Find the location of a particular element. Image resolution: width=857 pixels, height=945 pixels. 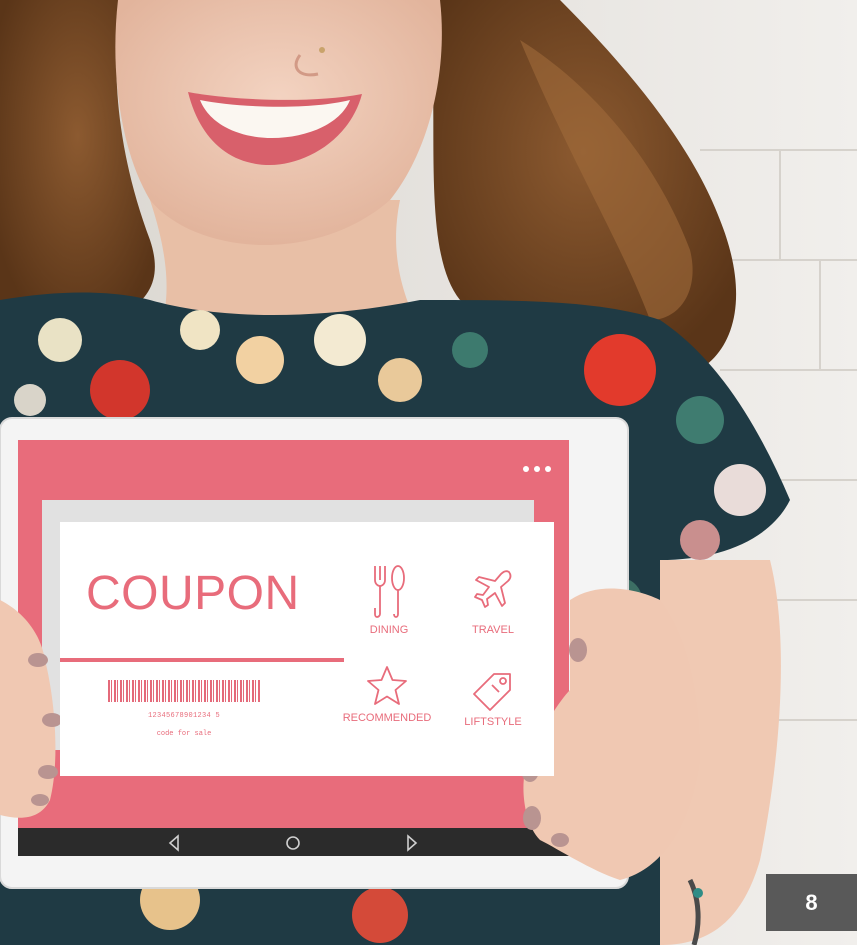

category-label: LIFTSTYLE is located at coordinates (493, 722).